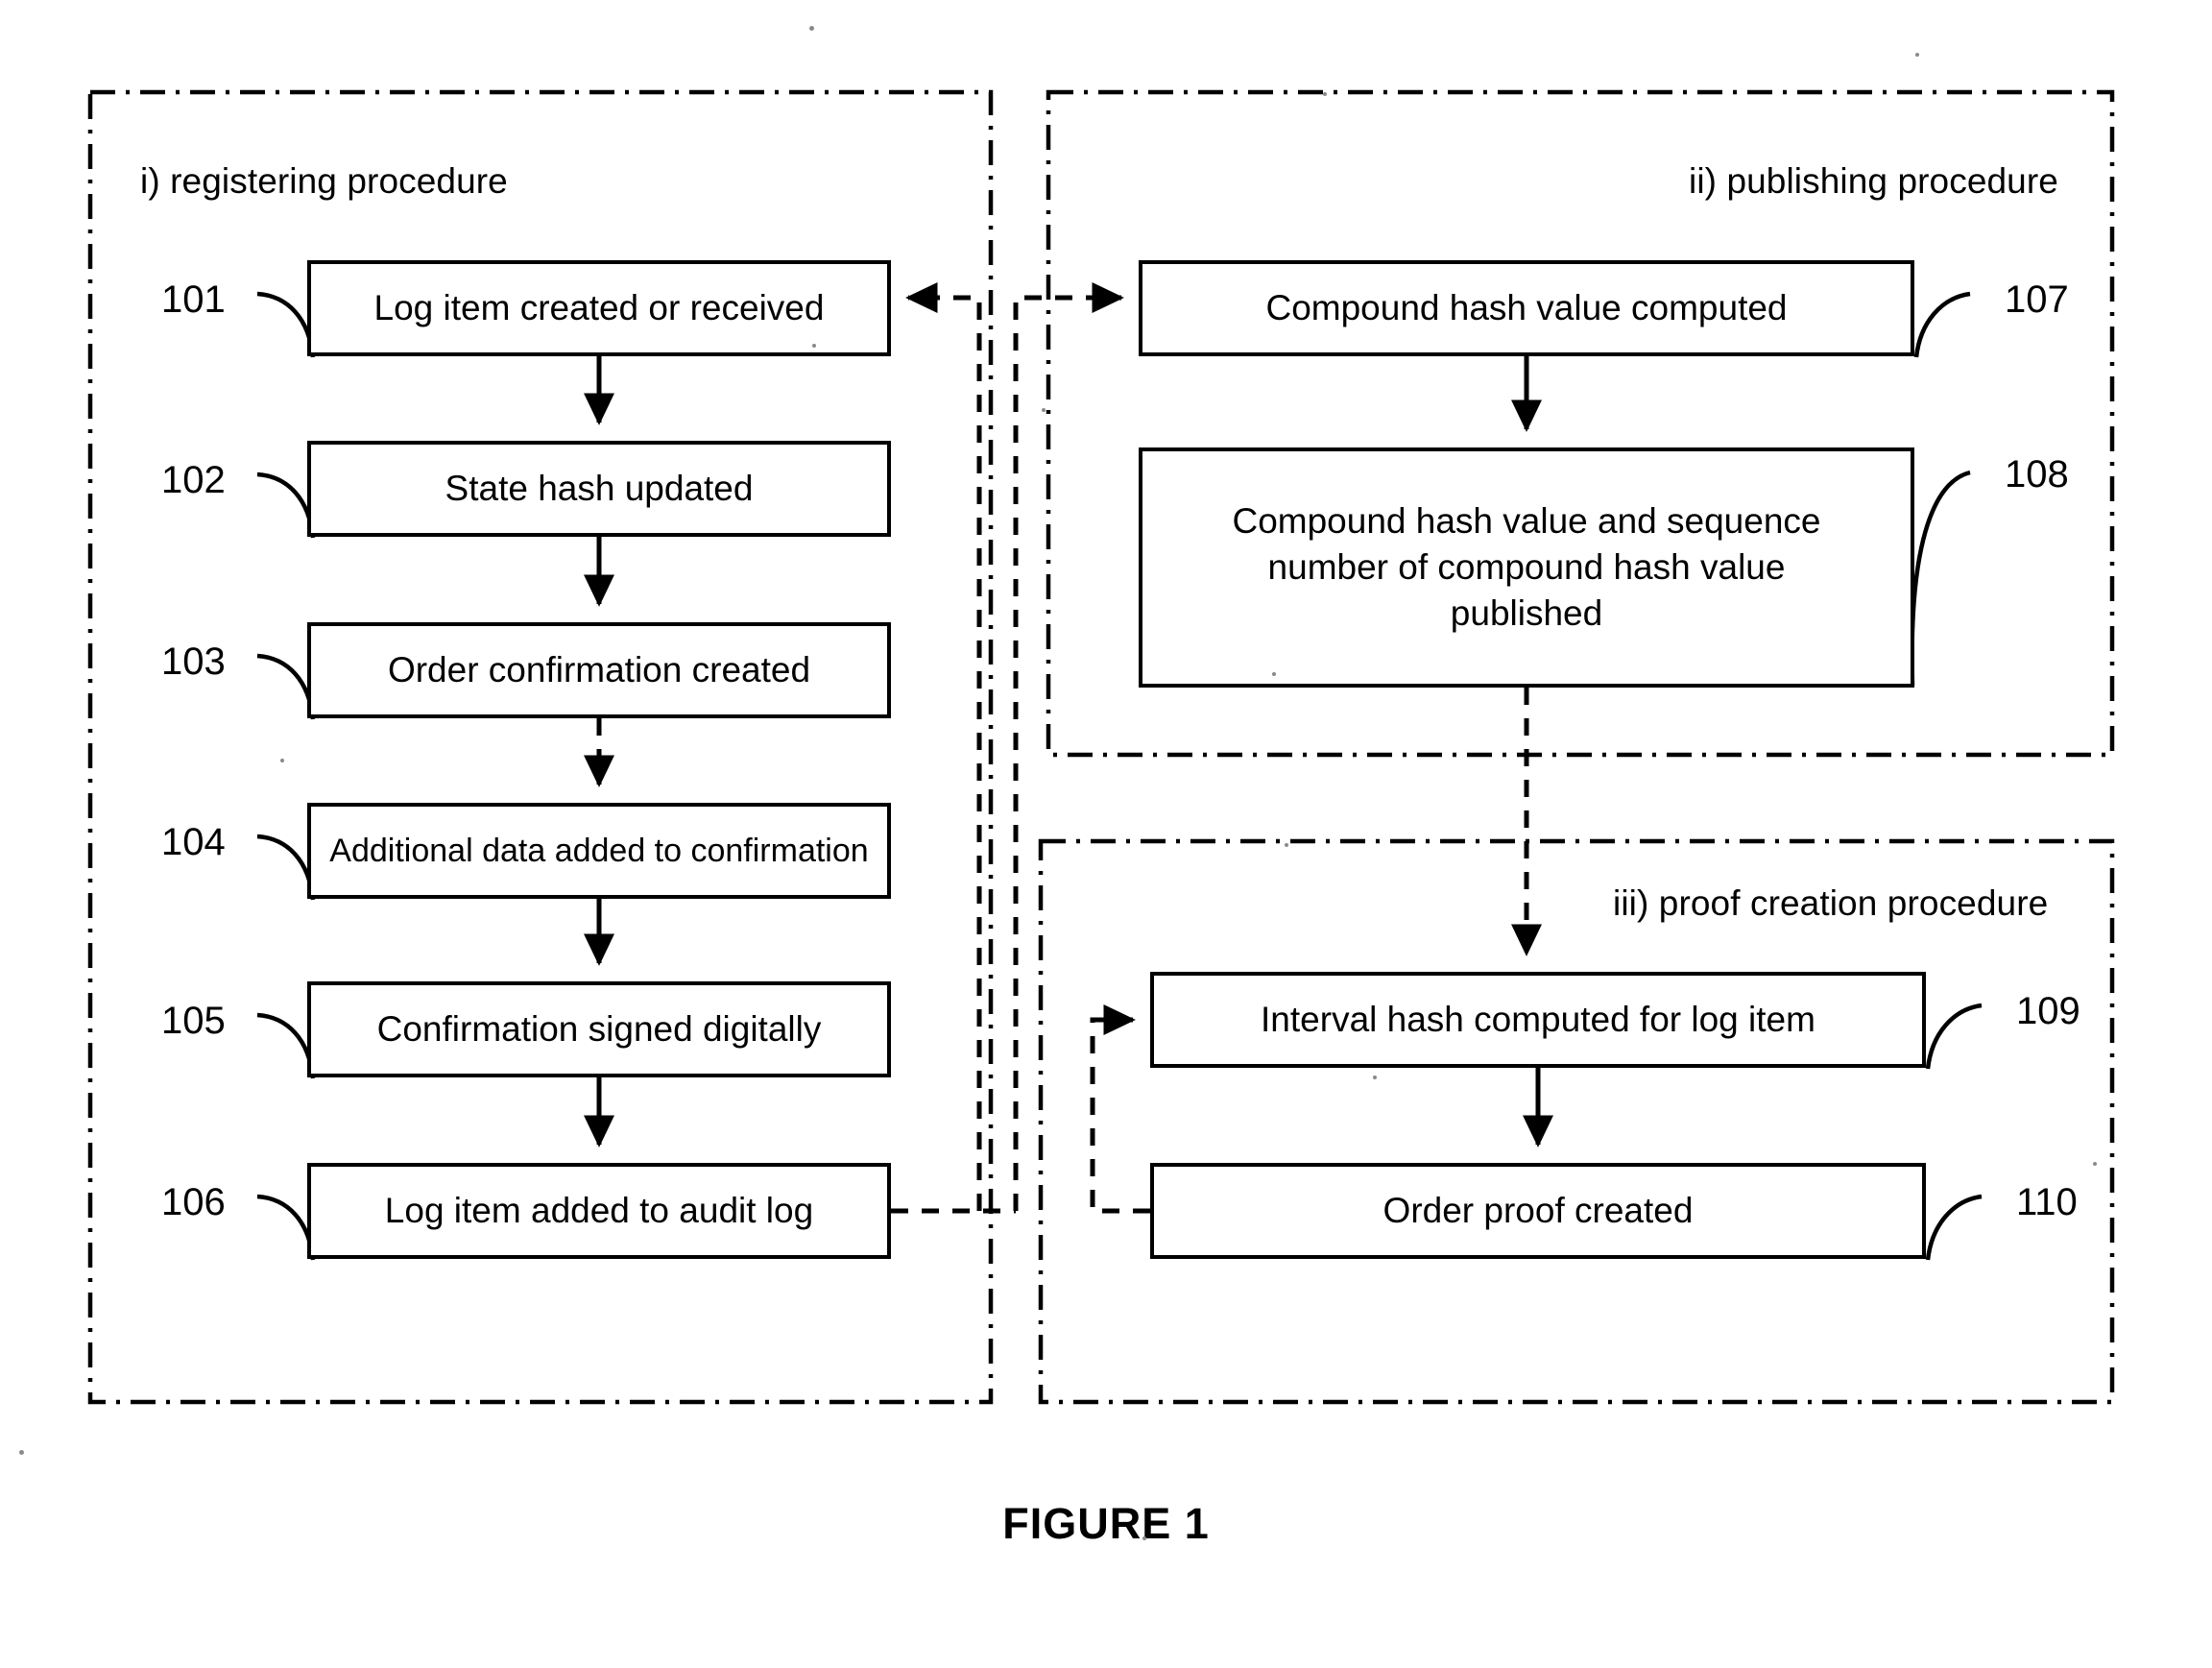 This screenshot has width=2212, height=1668. What do you see at coordinates (2037, 299) in the screenshot?
I see `ref-numeral-107: 107` at bounding box center [2037, 299].